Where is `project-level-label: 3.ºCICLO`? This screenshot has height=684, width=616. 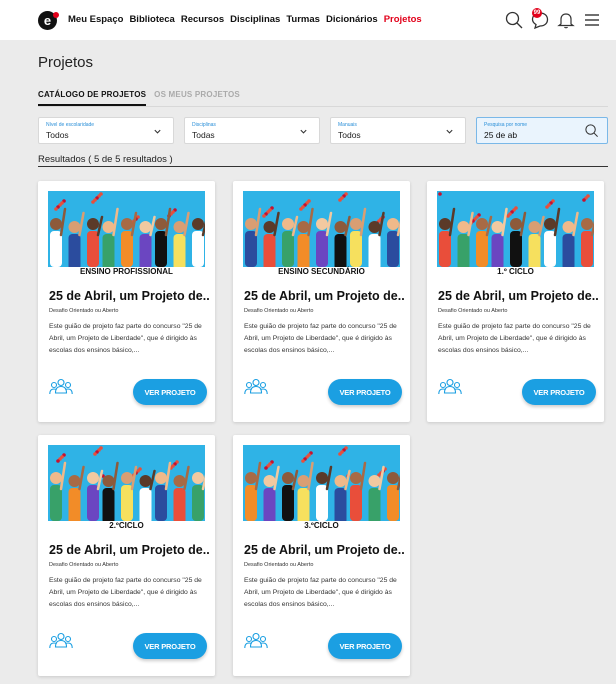
project-level-label: 3.ºCICLO is located at coordinates (321, 525).